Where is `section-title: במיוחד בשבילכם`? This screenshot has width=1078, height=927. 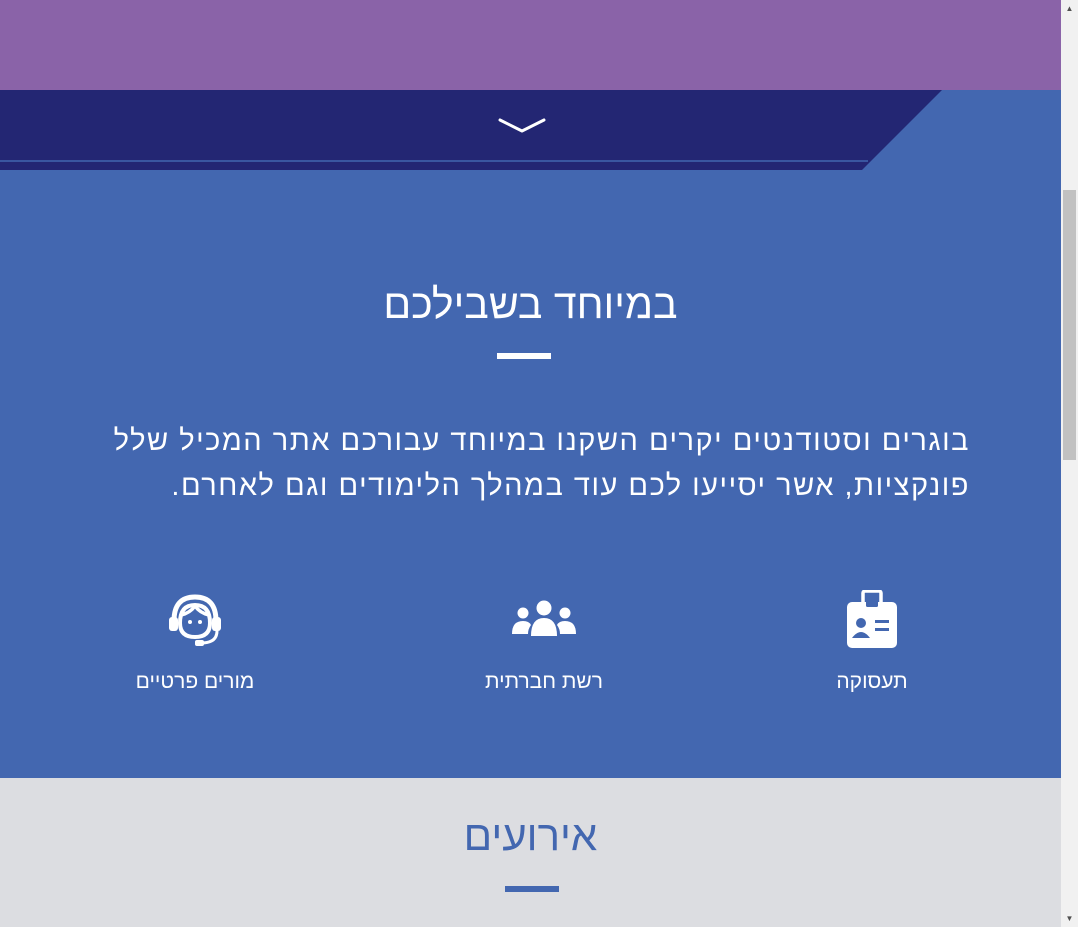
section-title: במיוחד בשבילכם is located at coordinates (530, 304).